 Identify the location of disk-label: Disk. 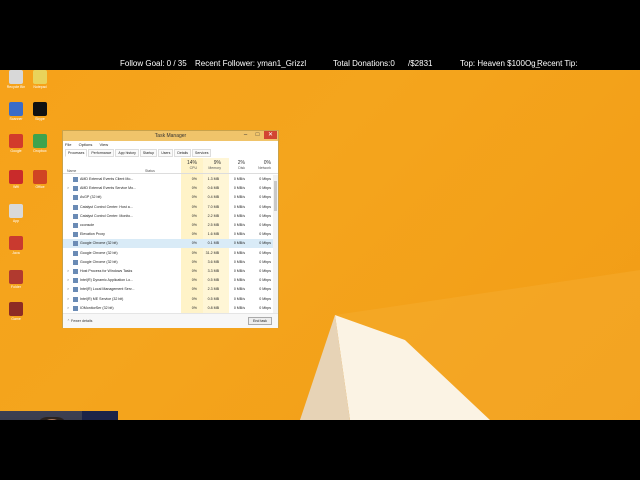
(241, 168).